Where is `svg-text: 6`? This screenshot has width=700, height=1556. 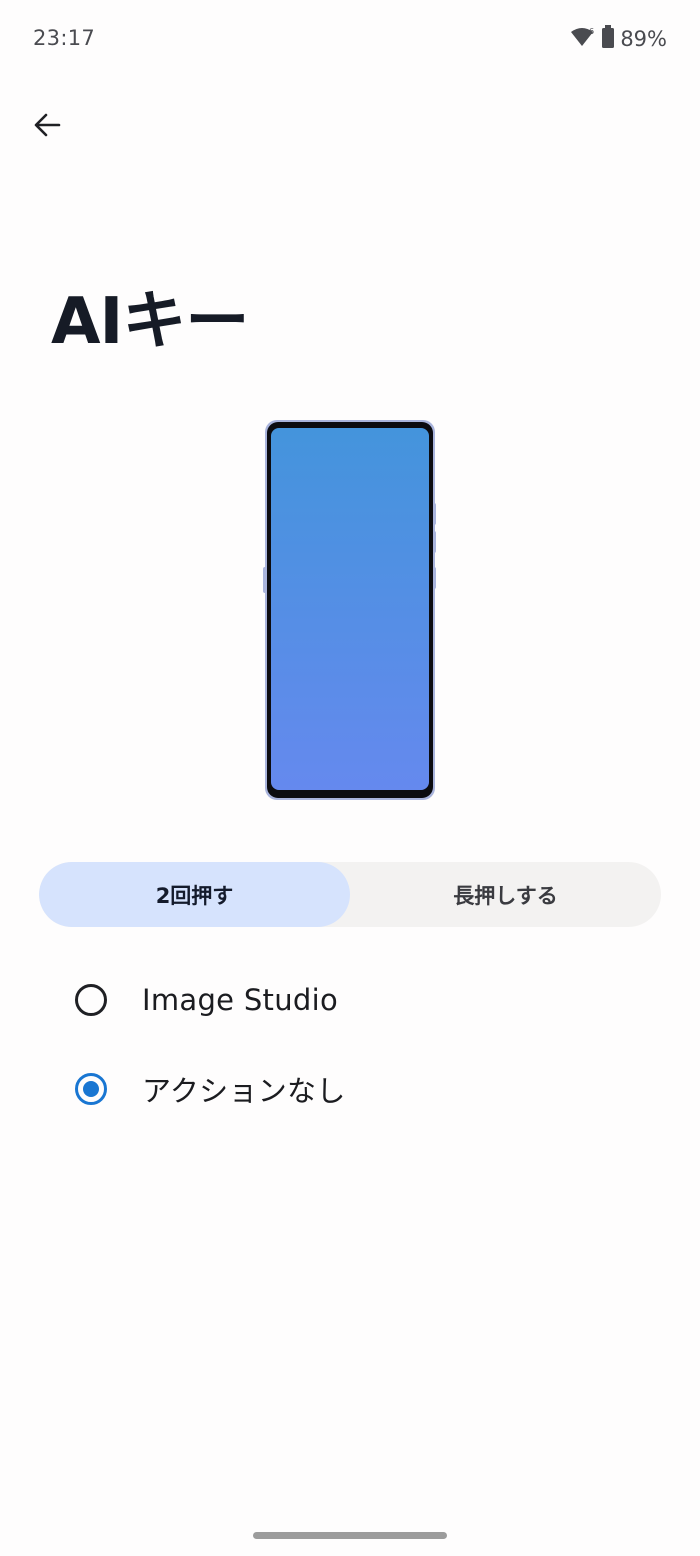 svg-text: 6 is located at coordinates (591, 31).